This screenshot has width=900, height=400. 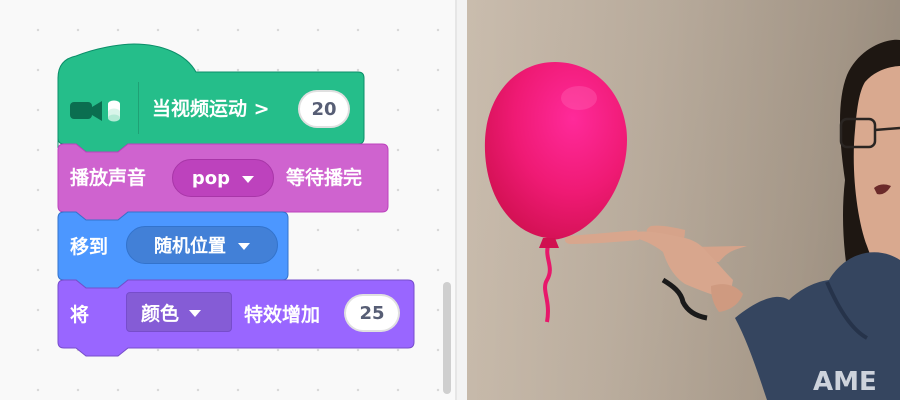 What do you see at coordinates (160, 313) in the screenshot?
I see `effect-dropdown-value: 颜色` at bounding box center [160, 313].